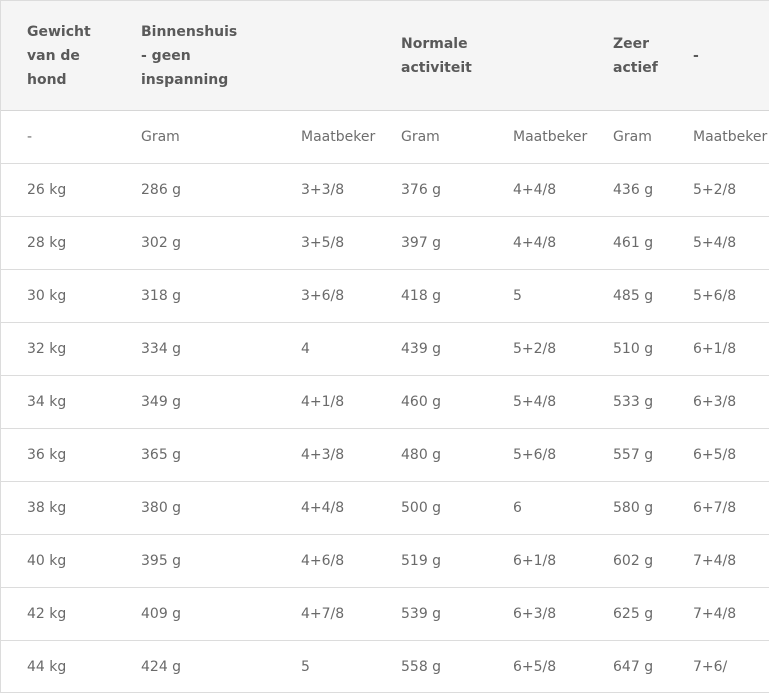 The height and width of the screenshot is (697, 771). Describe the element at coordinates (58, 243) in the screenshot. I see `weight-cell: 28 kg` at that location.